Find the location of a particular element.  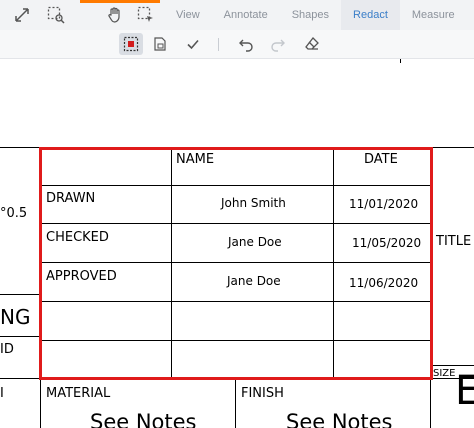

id-label-fragment: ID is located at coordinates (7, 349).